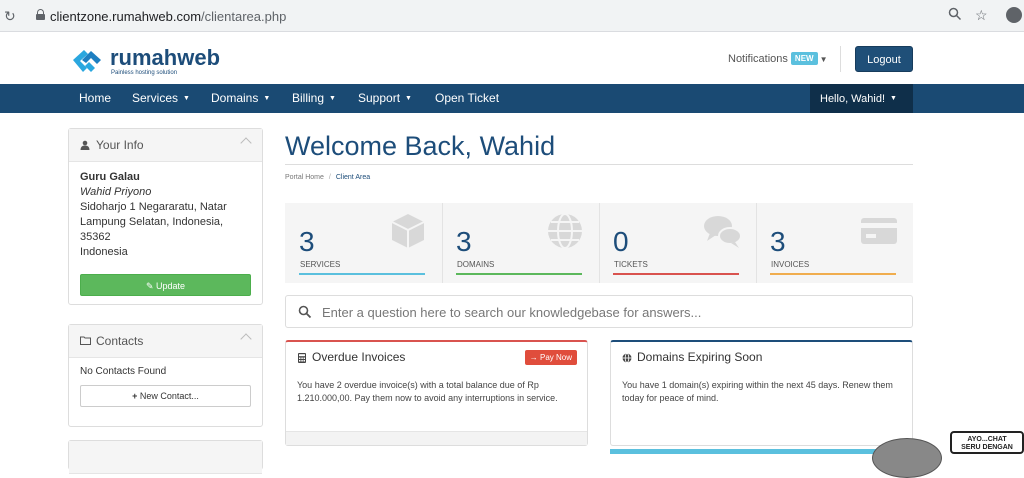 Image resolution: width=1024 pixels, height=478 pixels. I want to click on breadcrumb-portal-home: Portal Home, so click(304, 177).